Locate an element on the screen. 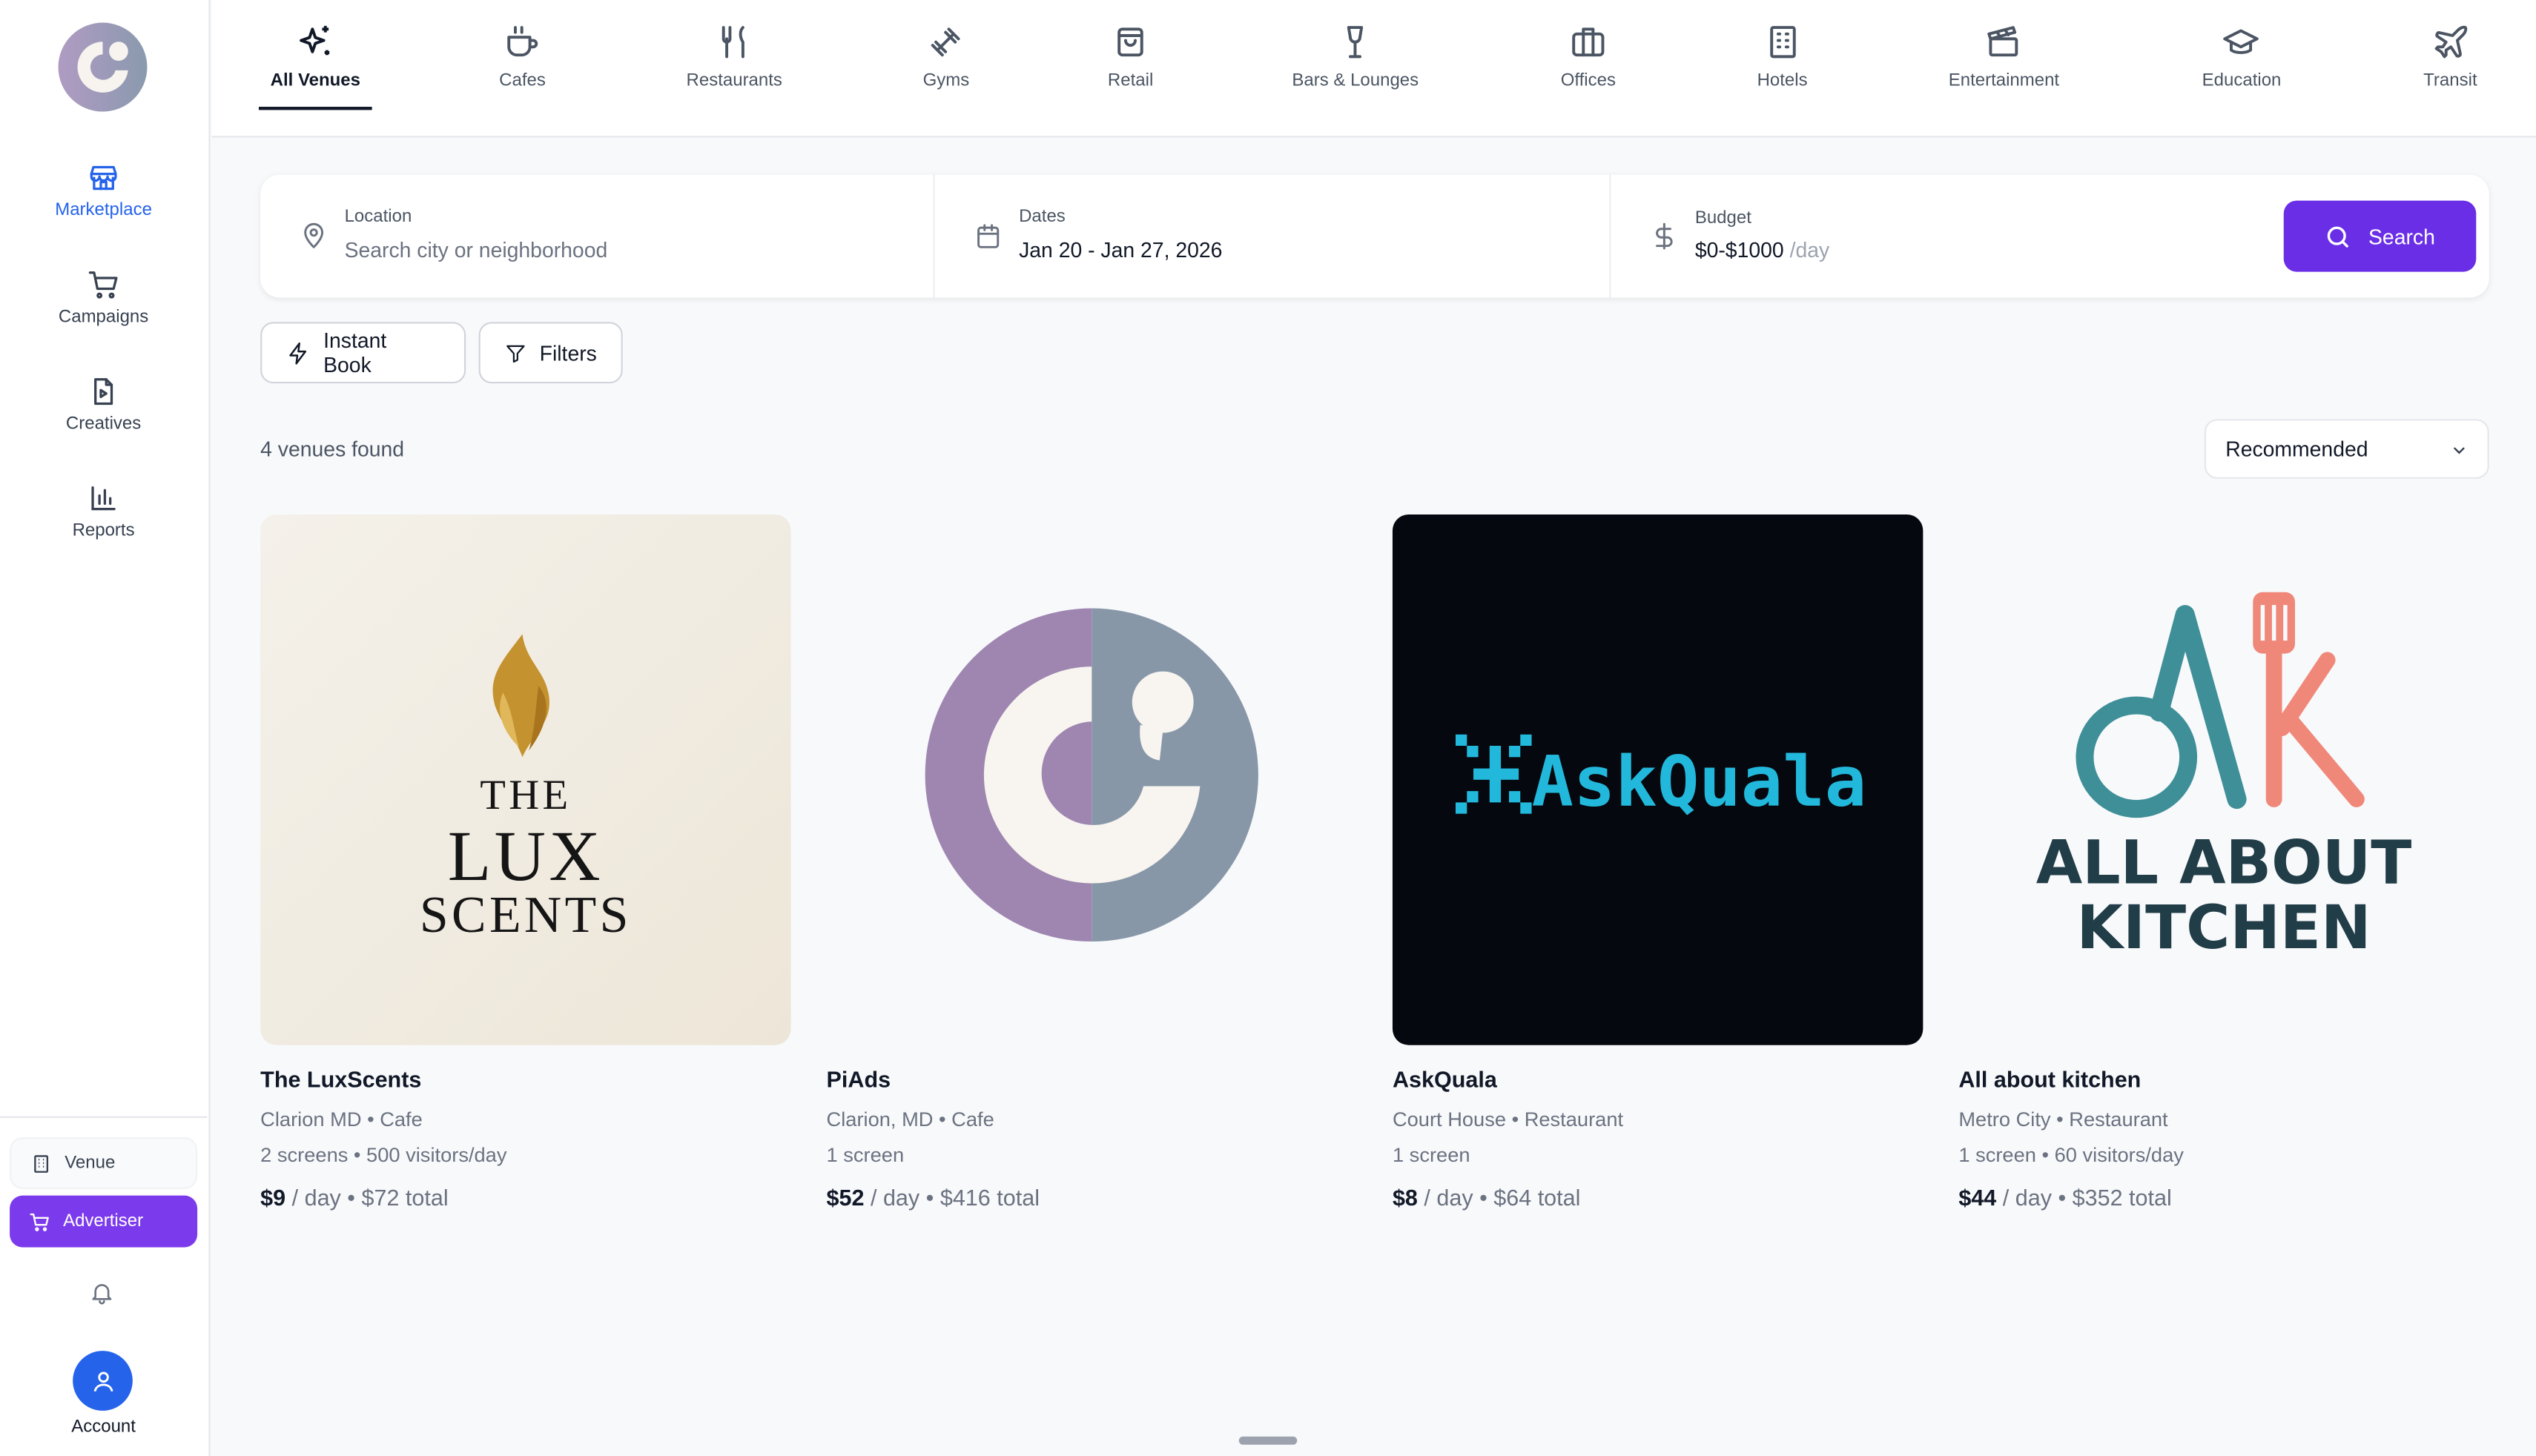 The image size is (2536, 1456). venue-location: Clarion MD • Cafe is located at coordinates (342, 1120).